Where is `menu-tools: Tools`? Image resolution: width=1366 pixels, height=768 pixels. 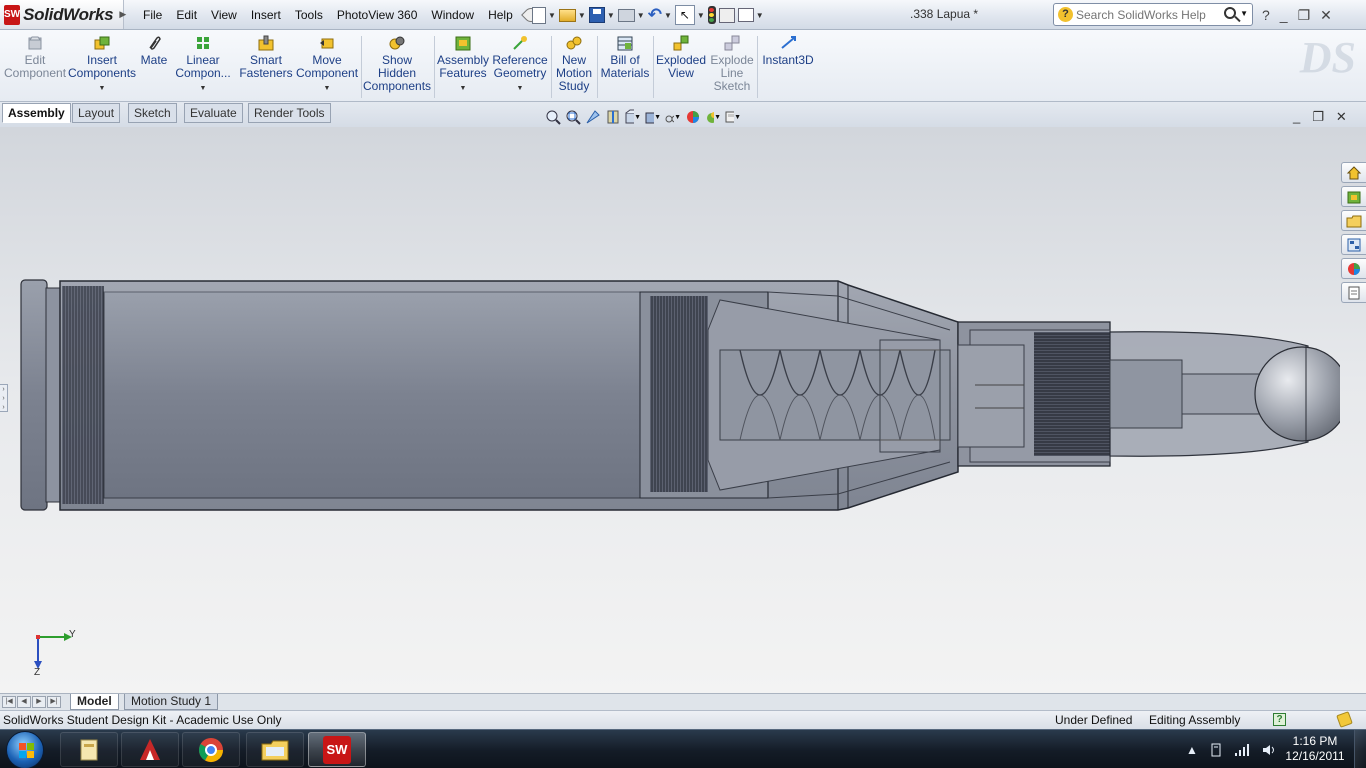
menu-tools: Tools is located at coordinates (309, 15).